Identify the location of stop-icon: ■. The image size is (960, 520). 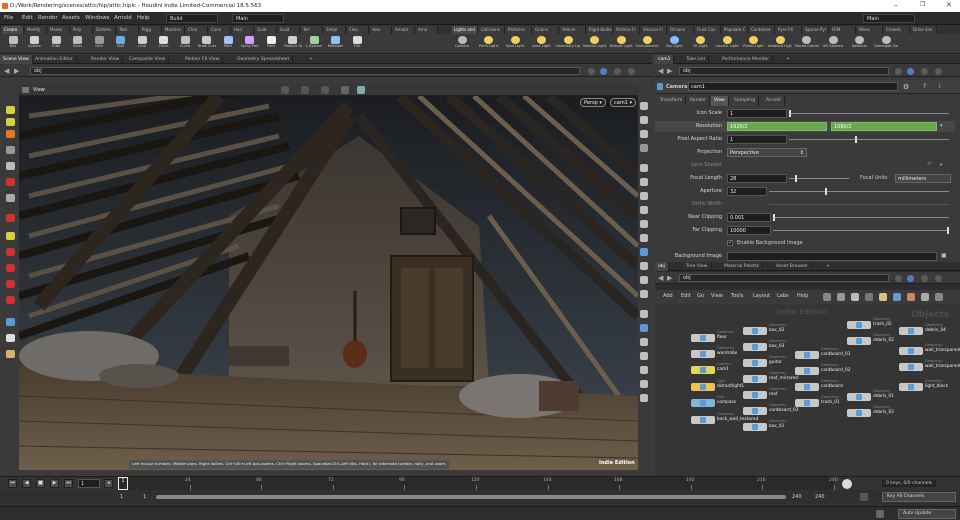
(40, 483).